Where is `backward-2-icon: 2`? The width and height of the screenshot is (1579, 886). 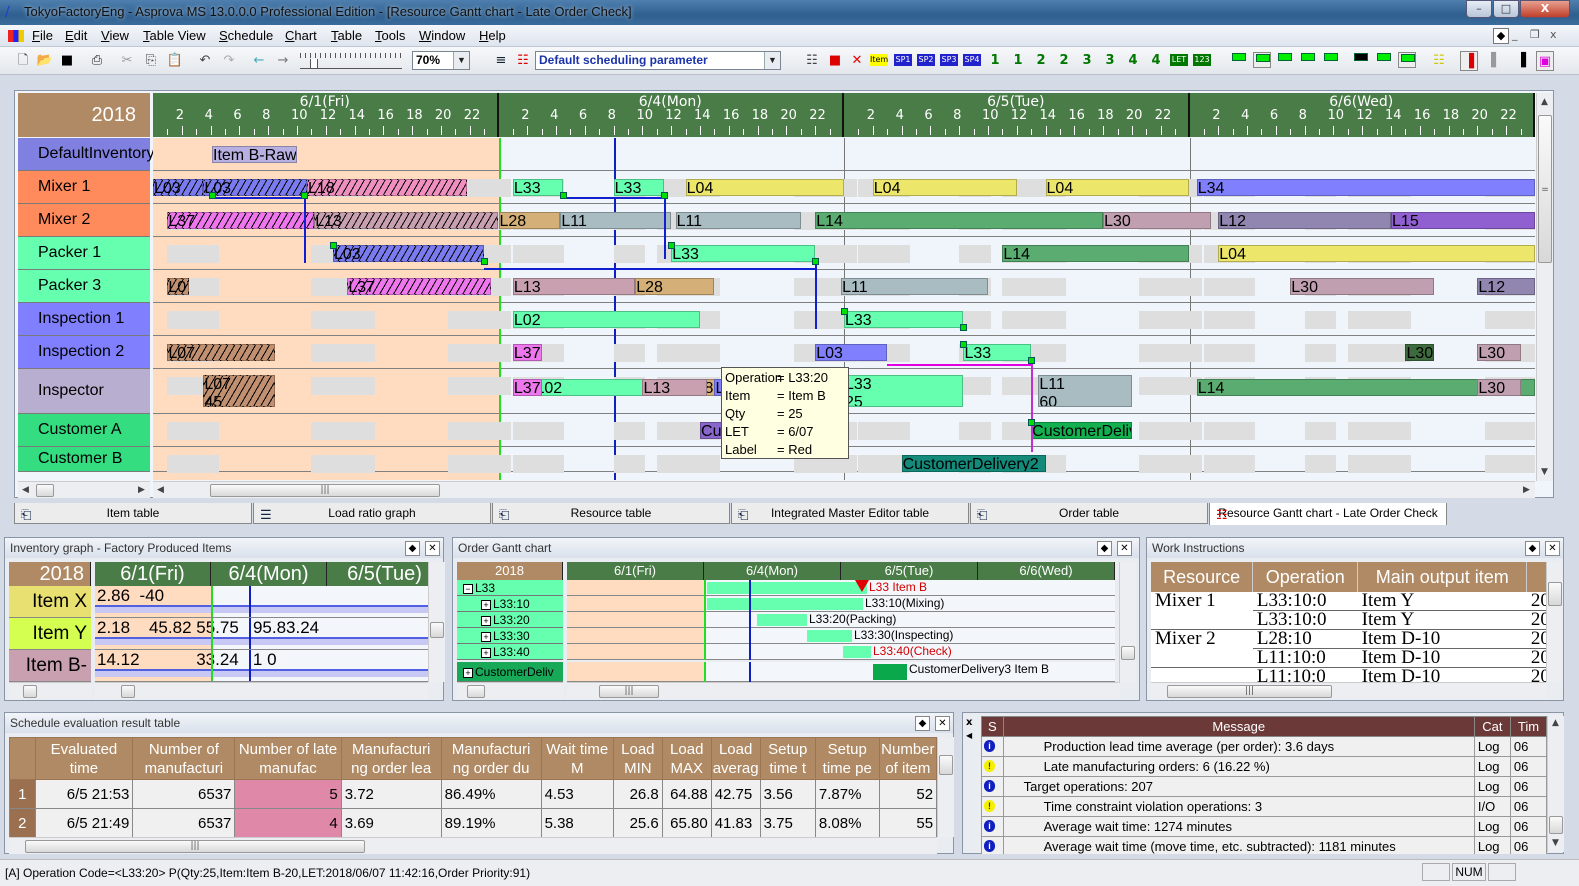 backward-2-icon: 2 is located at coordinates (1064, 61).